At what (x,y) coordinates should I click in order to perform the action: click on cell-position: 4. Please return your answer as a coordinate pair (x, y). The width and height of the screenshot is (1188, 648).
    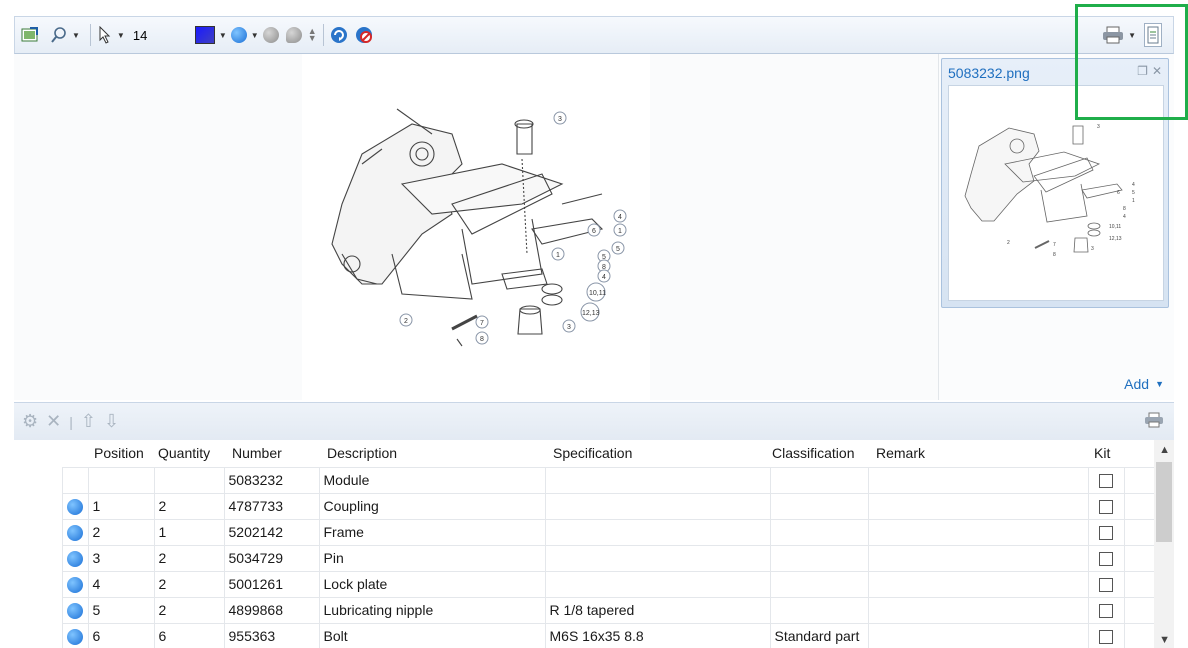
    Looking at the image, I should click on (121, 584).